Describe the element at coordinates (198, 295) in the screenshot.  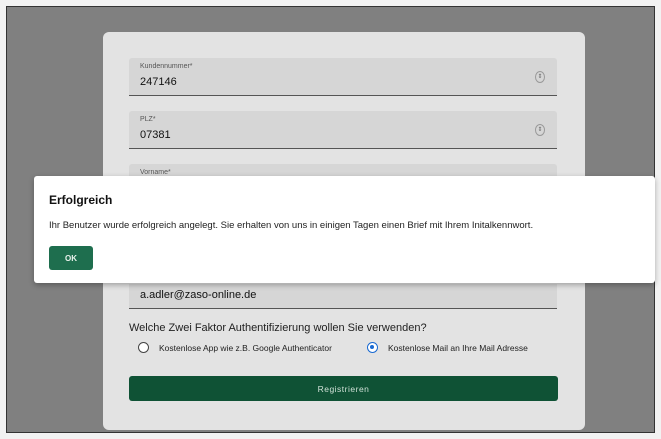
I see `email-value: a.adler@zaso-online.de` at that location.